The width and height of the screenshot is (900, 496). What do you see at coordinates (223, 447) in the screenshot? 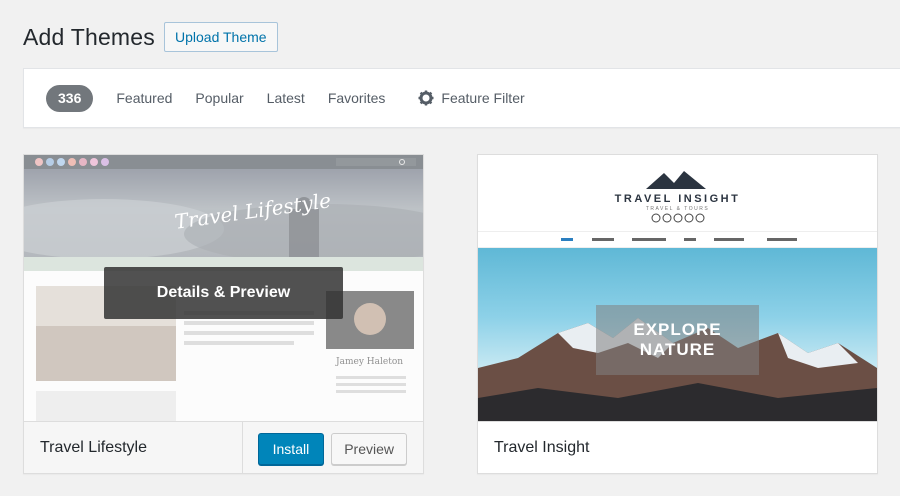
I see `card-footer: Travel Lifestyle Install Preview` at bounding box center [223, 447].